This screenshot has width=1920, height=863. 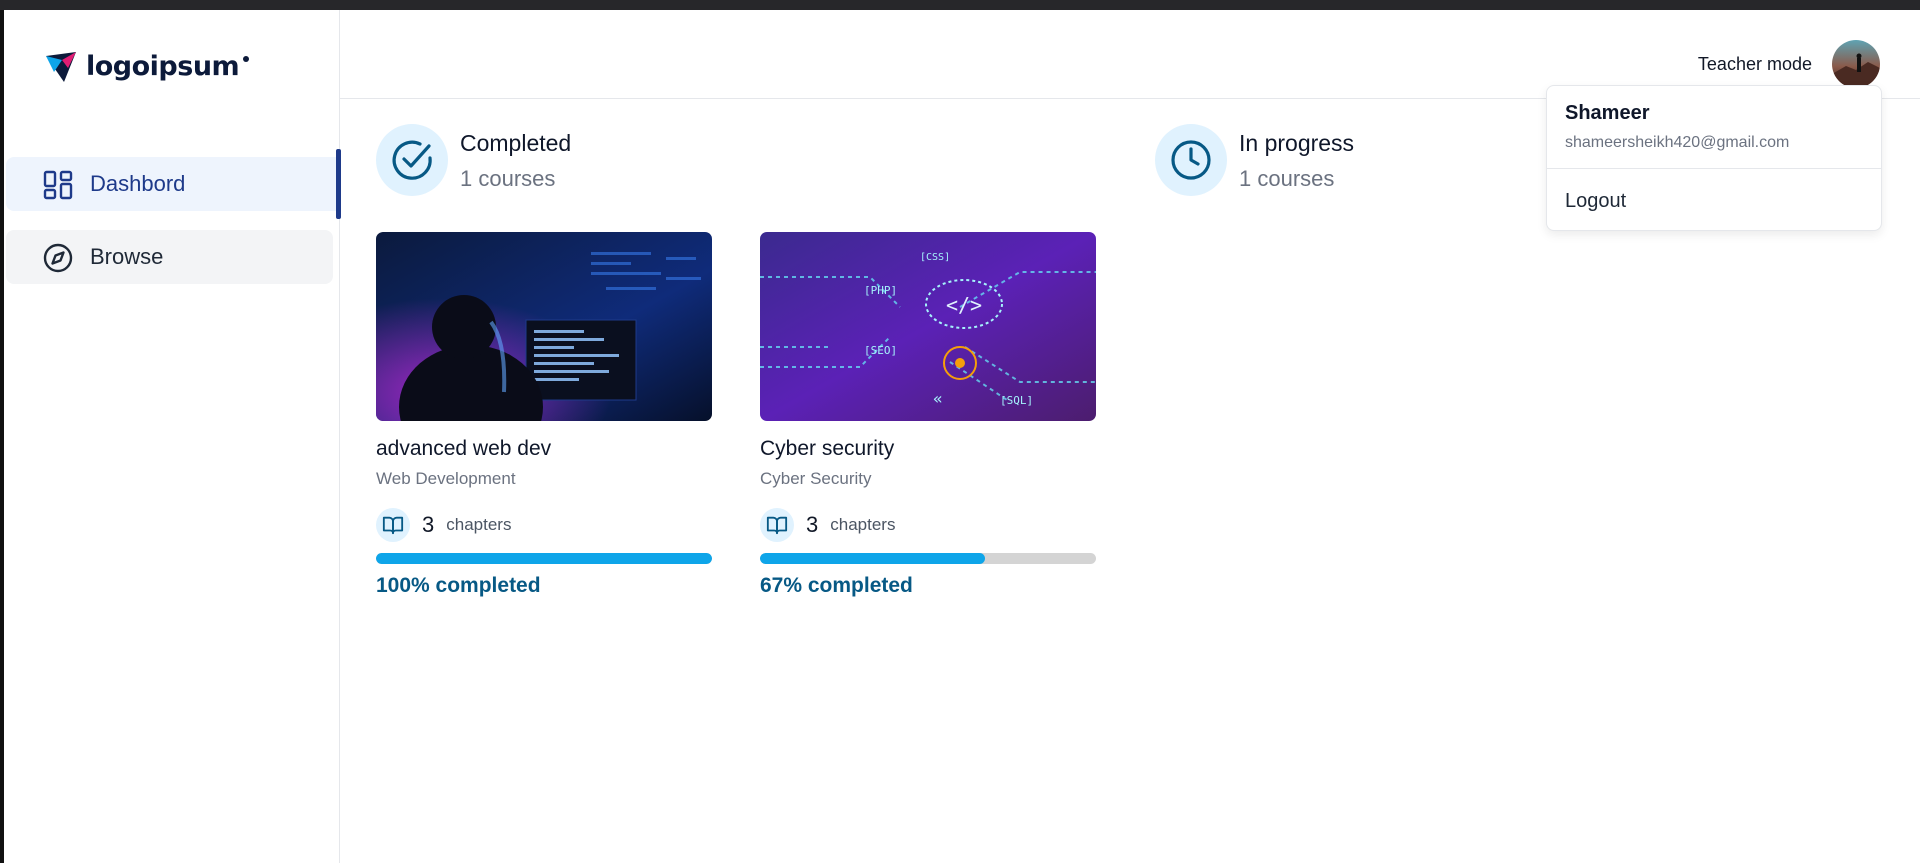 What do you see at coordinates (246, 59) in the screenshot?
I see `logo-dot` at bounding box center [246, 59].